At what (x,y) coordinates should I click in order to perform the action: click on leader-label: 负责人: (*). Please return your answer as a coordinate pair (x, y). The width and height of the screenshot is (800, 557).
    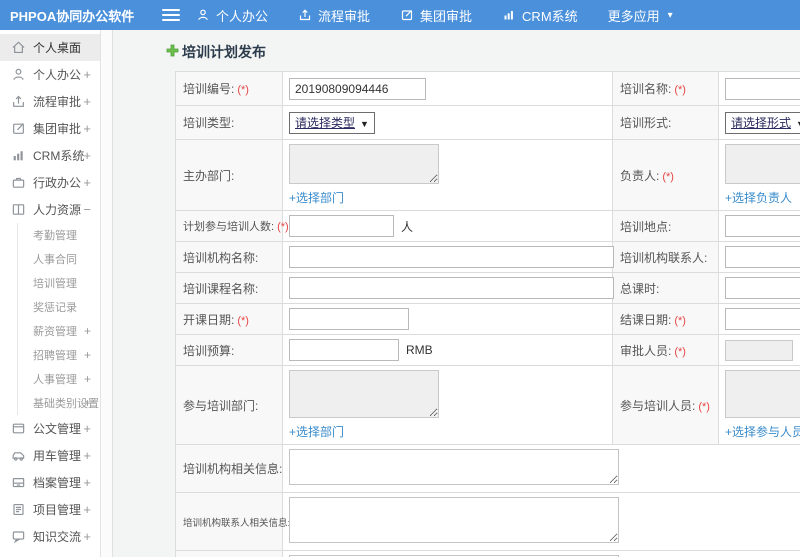
    Looking at the image, I should click on (665, 175).